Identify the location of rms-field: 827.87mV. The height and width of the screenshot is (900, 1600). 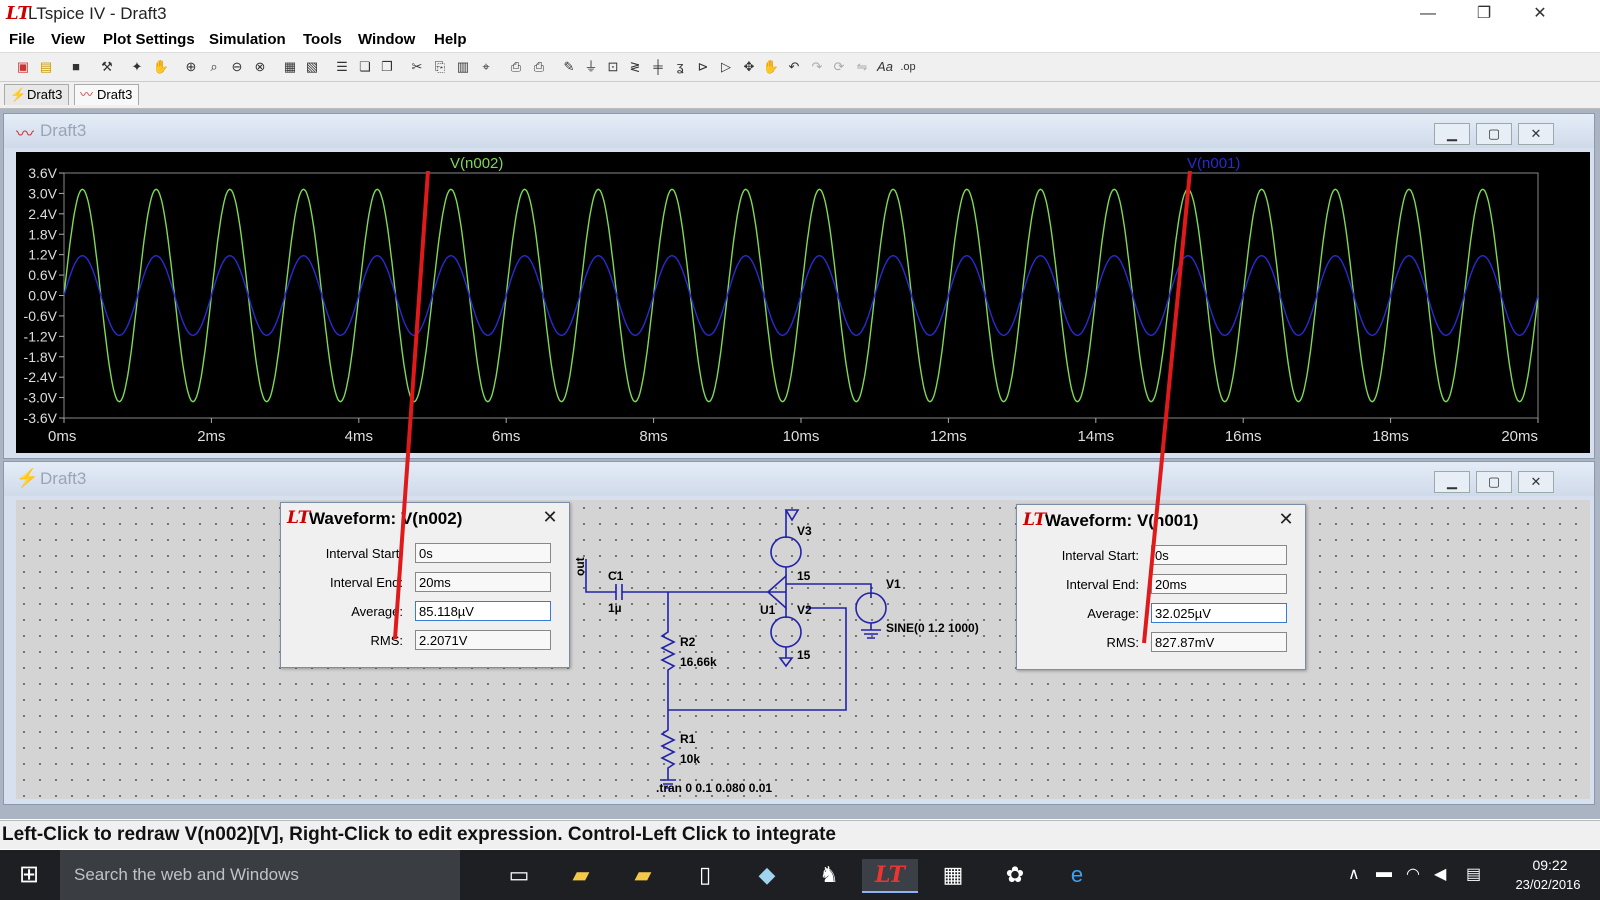
(1219, 642).